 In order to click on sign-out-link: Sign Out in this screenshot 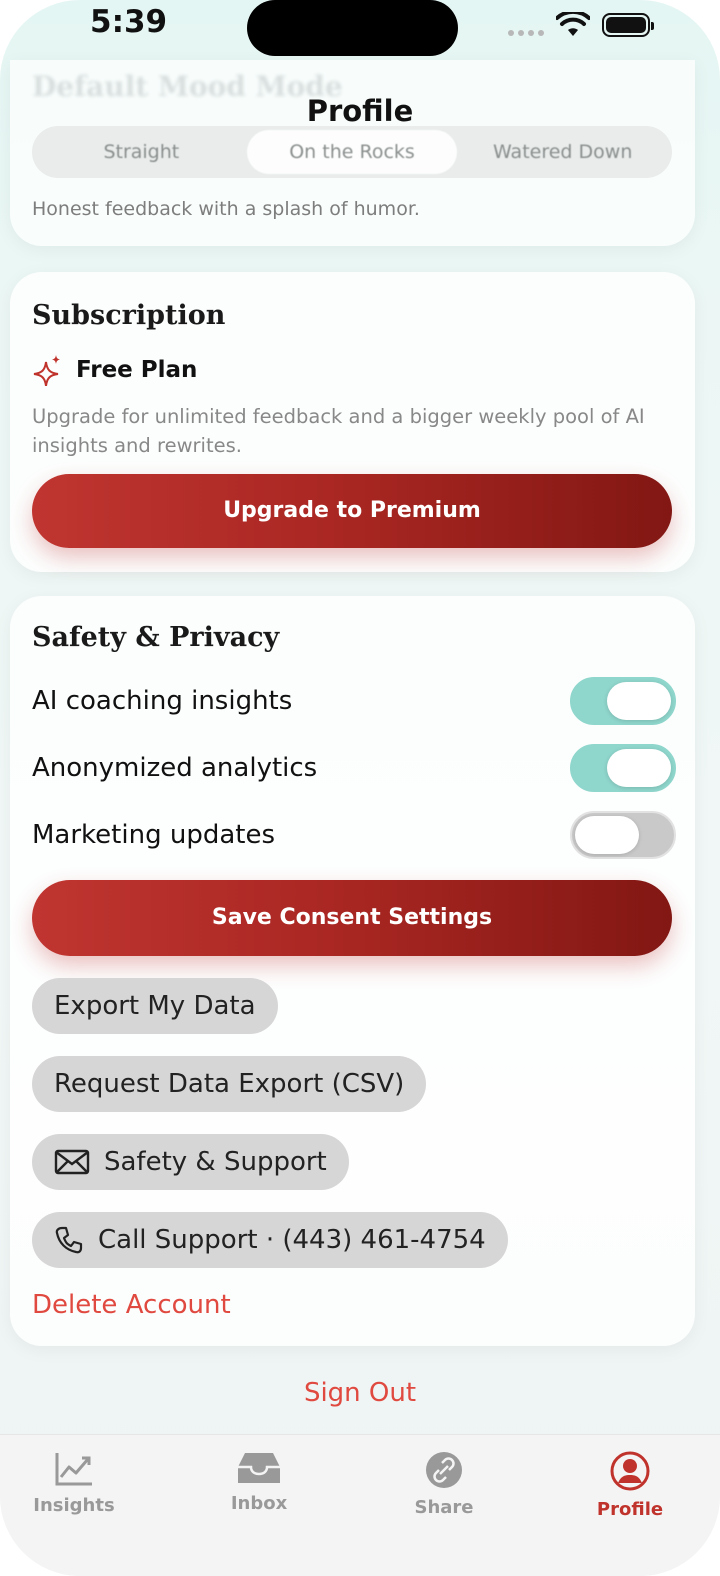, I will do `click(360, 1393)`.